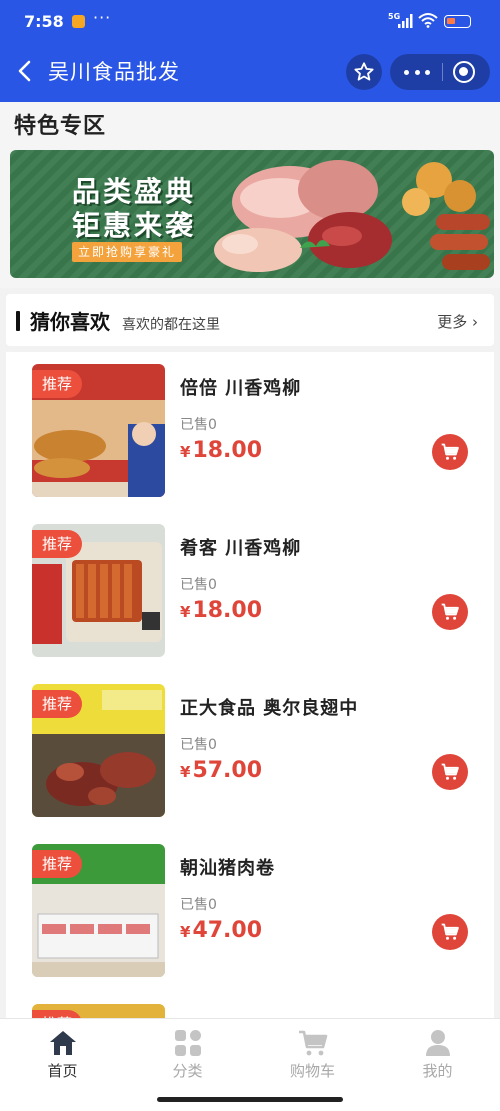 The image size is (500, 1111). I want to click on miniapp-capsule, so click(440, 72).